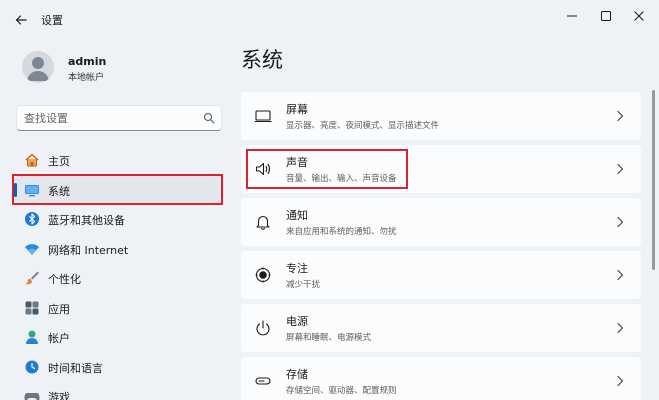 The width and height of the screenshot is (659, 400). Describe the element at coordinates (303, 285) in the screenshot. I see `card-subtitle: 减少干扰` at that location.